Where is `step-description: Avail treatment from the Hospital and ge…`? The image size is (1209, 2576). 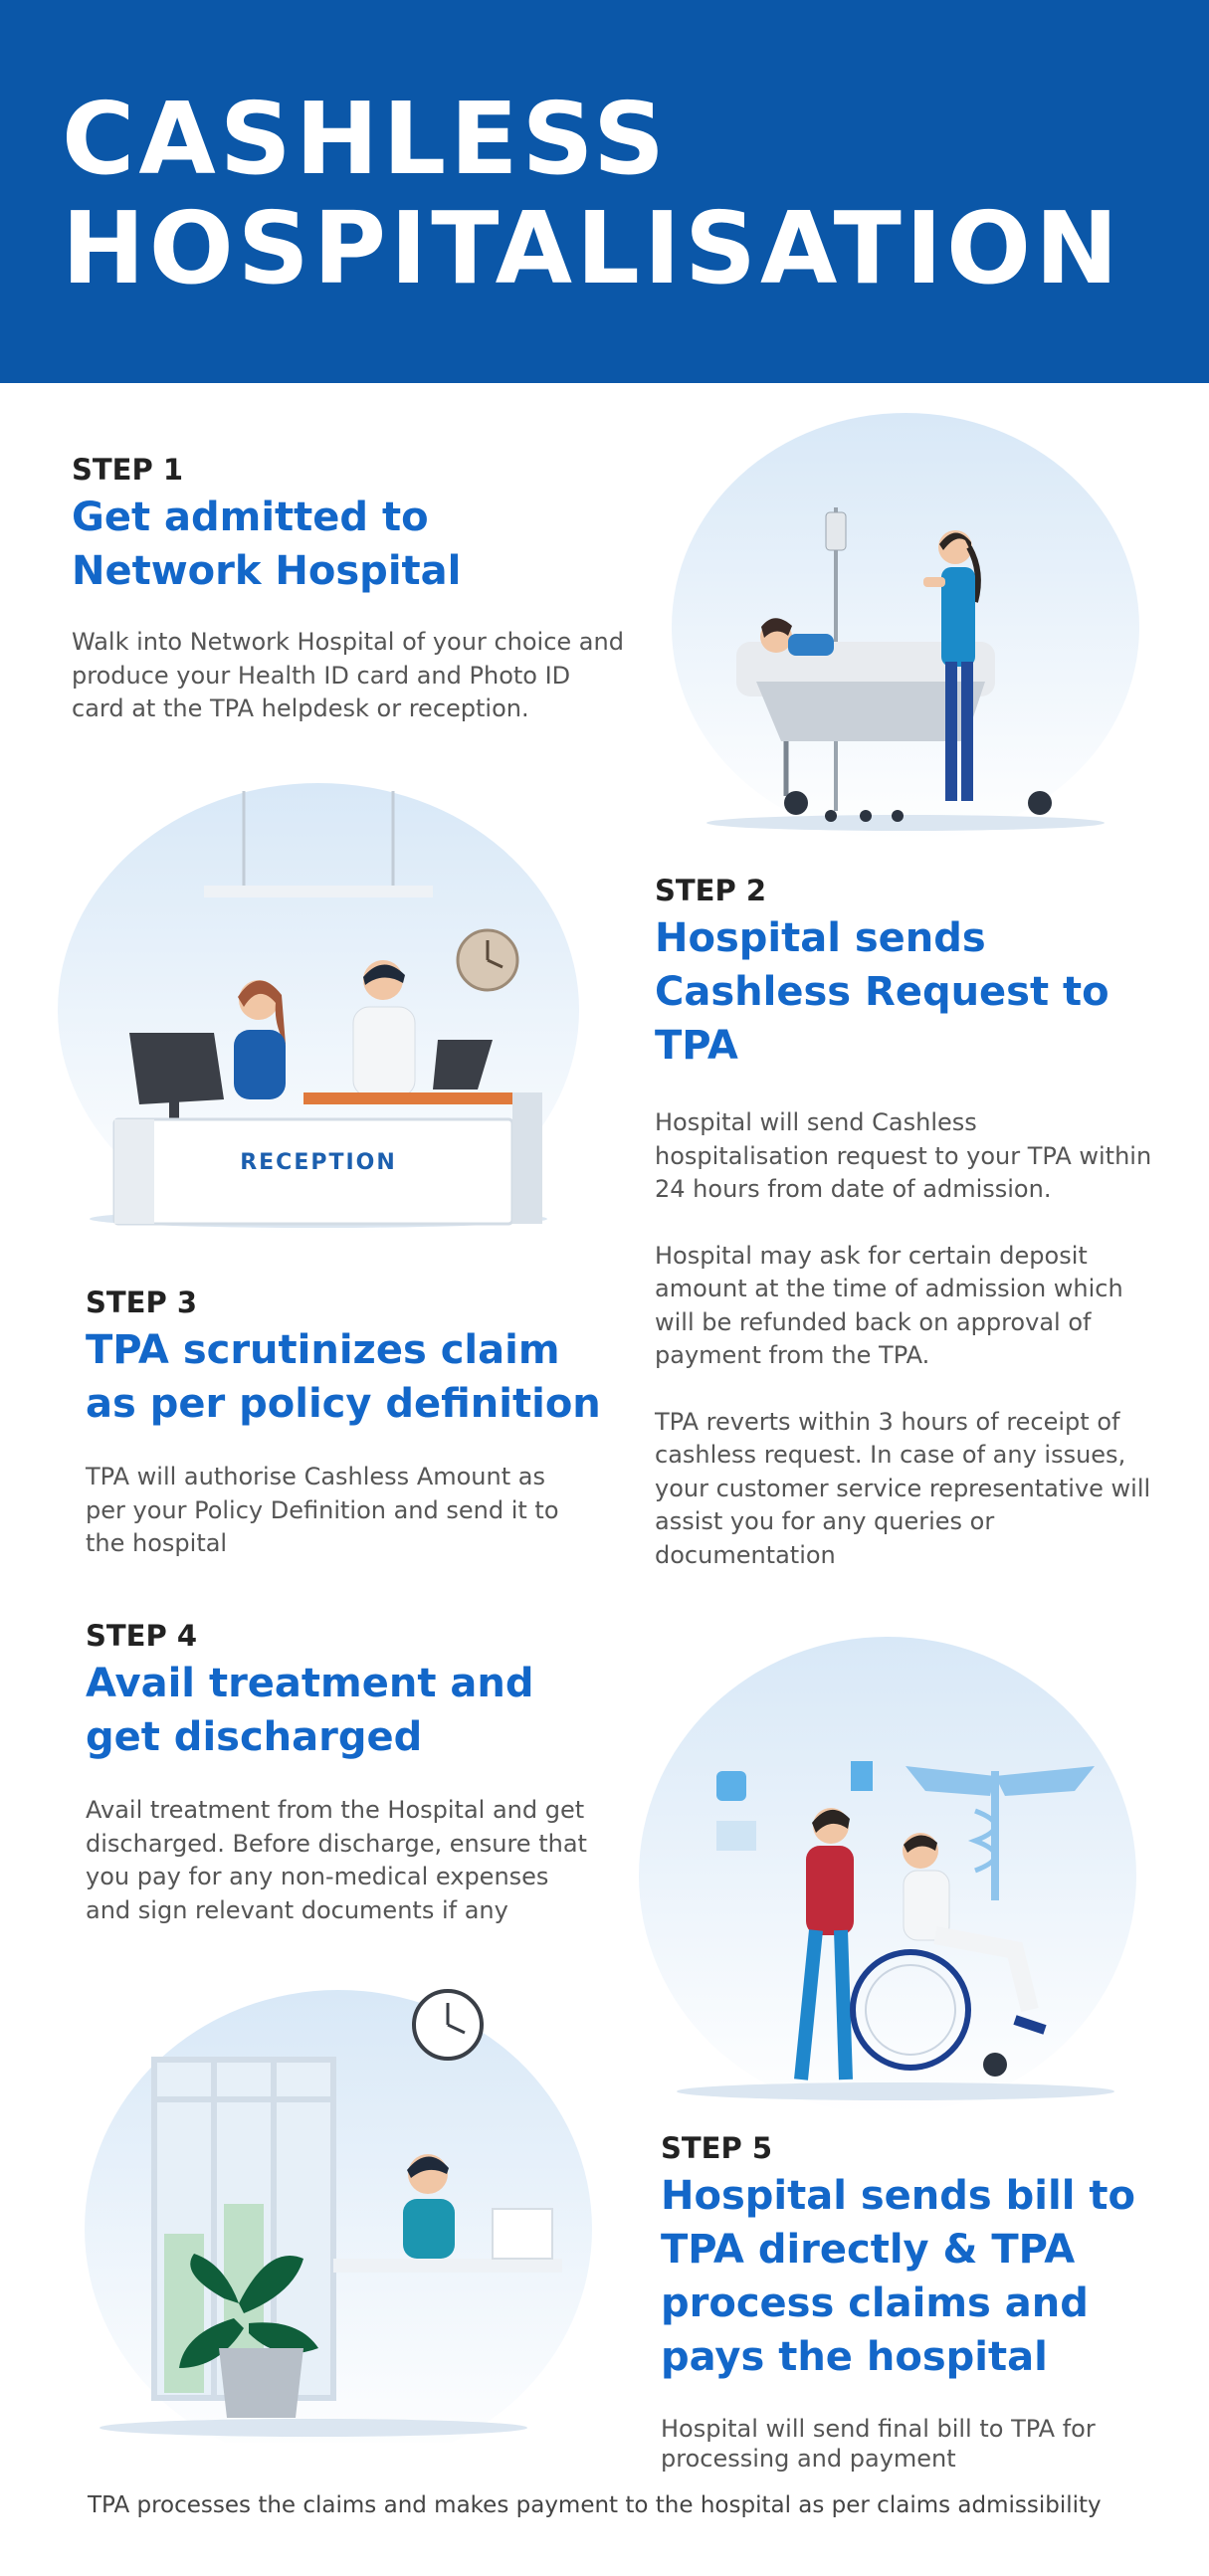
step-description: Avail treatment from the Hospital and ge… is located at coordinates (336, 1860).